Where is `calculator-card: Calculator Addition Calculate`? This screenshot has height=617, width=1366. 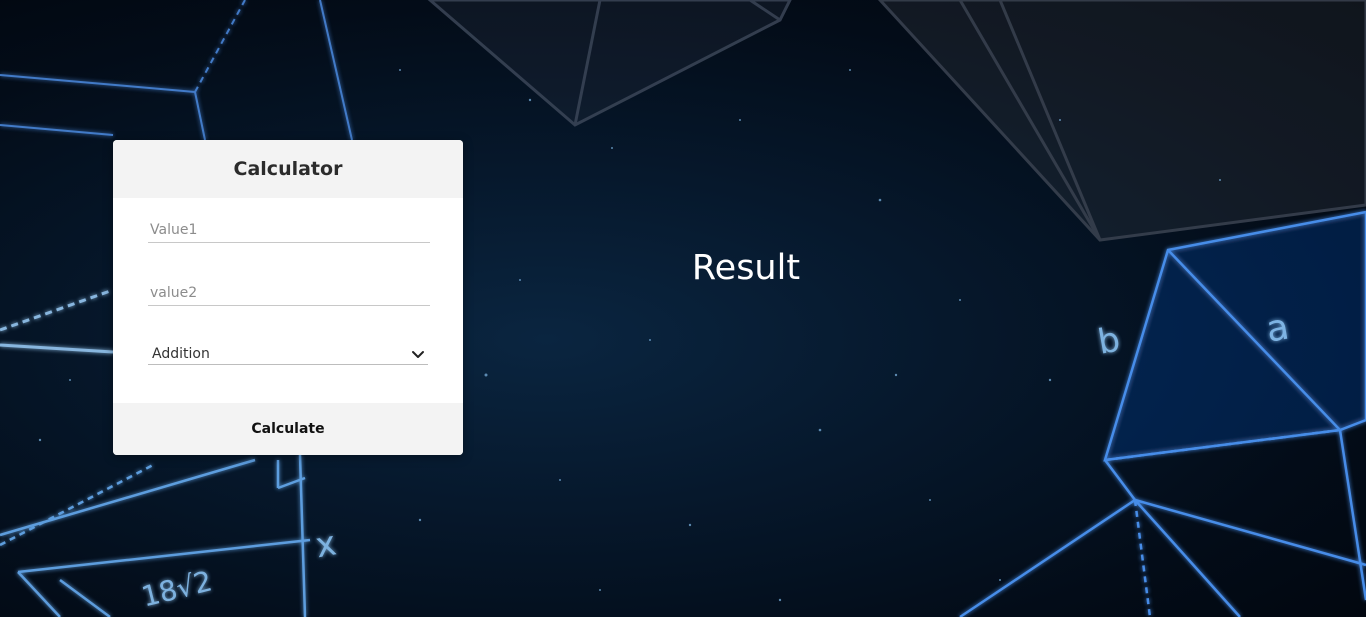 calculator-card: Calculator Addition Calculate is located at coordinates (288, 297).